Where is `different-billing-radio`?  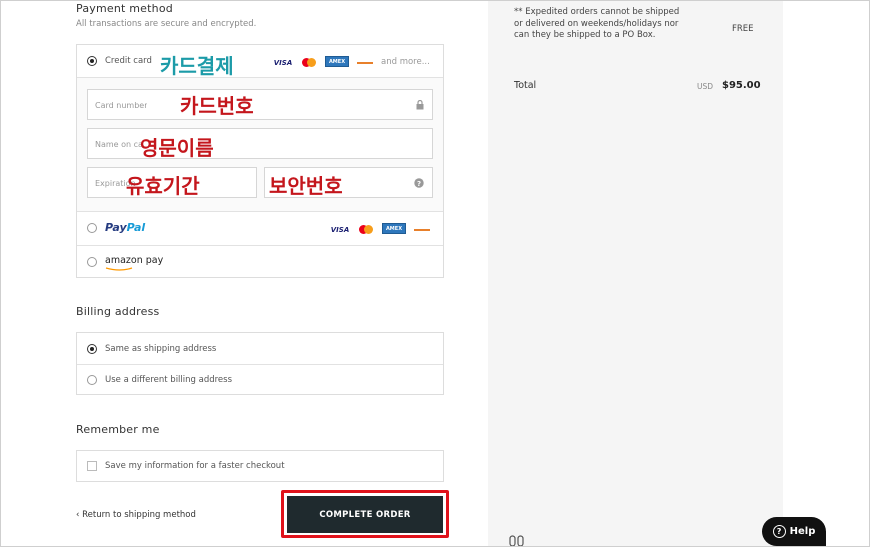 different-billing-radio is located at coordinates (92, 380).